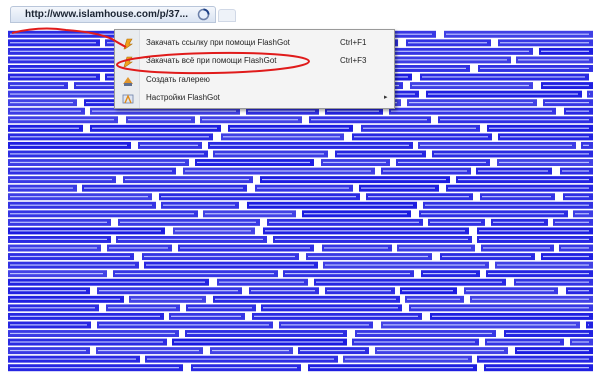  Describe the element at coordinates (254, 81) in the screenshot. I see `menu-item-create-gallery: Создать галерею` at that location.